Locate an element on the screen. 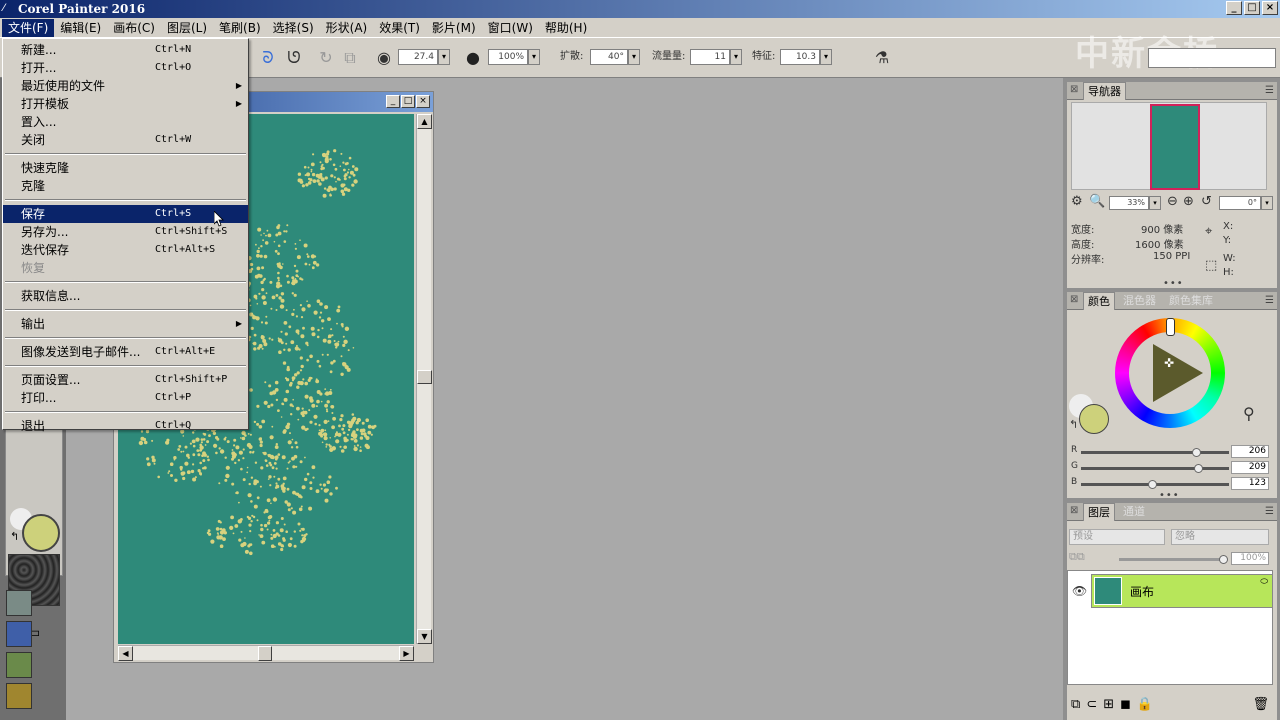  doc-maximize-button: □ is located at coordinates (408, 101).